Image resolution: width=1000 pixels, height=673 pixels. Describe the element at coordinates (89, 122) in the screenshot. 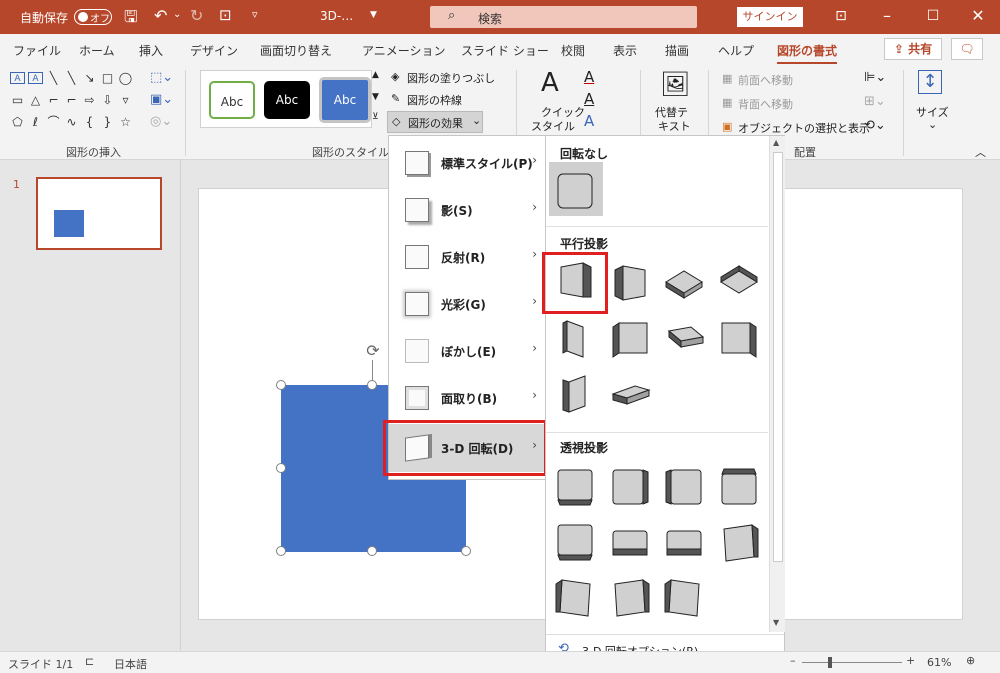

I see `left-brace-icon: {` at that location.